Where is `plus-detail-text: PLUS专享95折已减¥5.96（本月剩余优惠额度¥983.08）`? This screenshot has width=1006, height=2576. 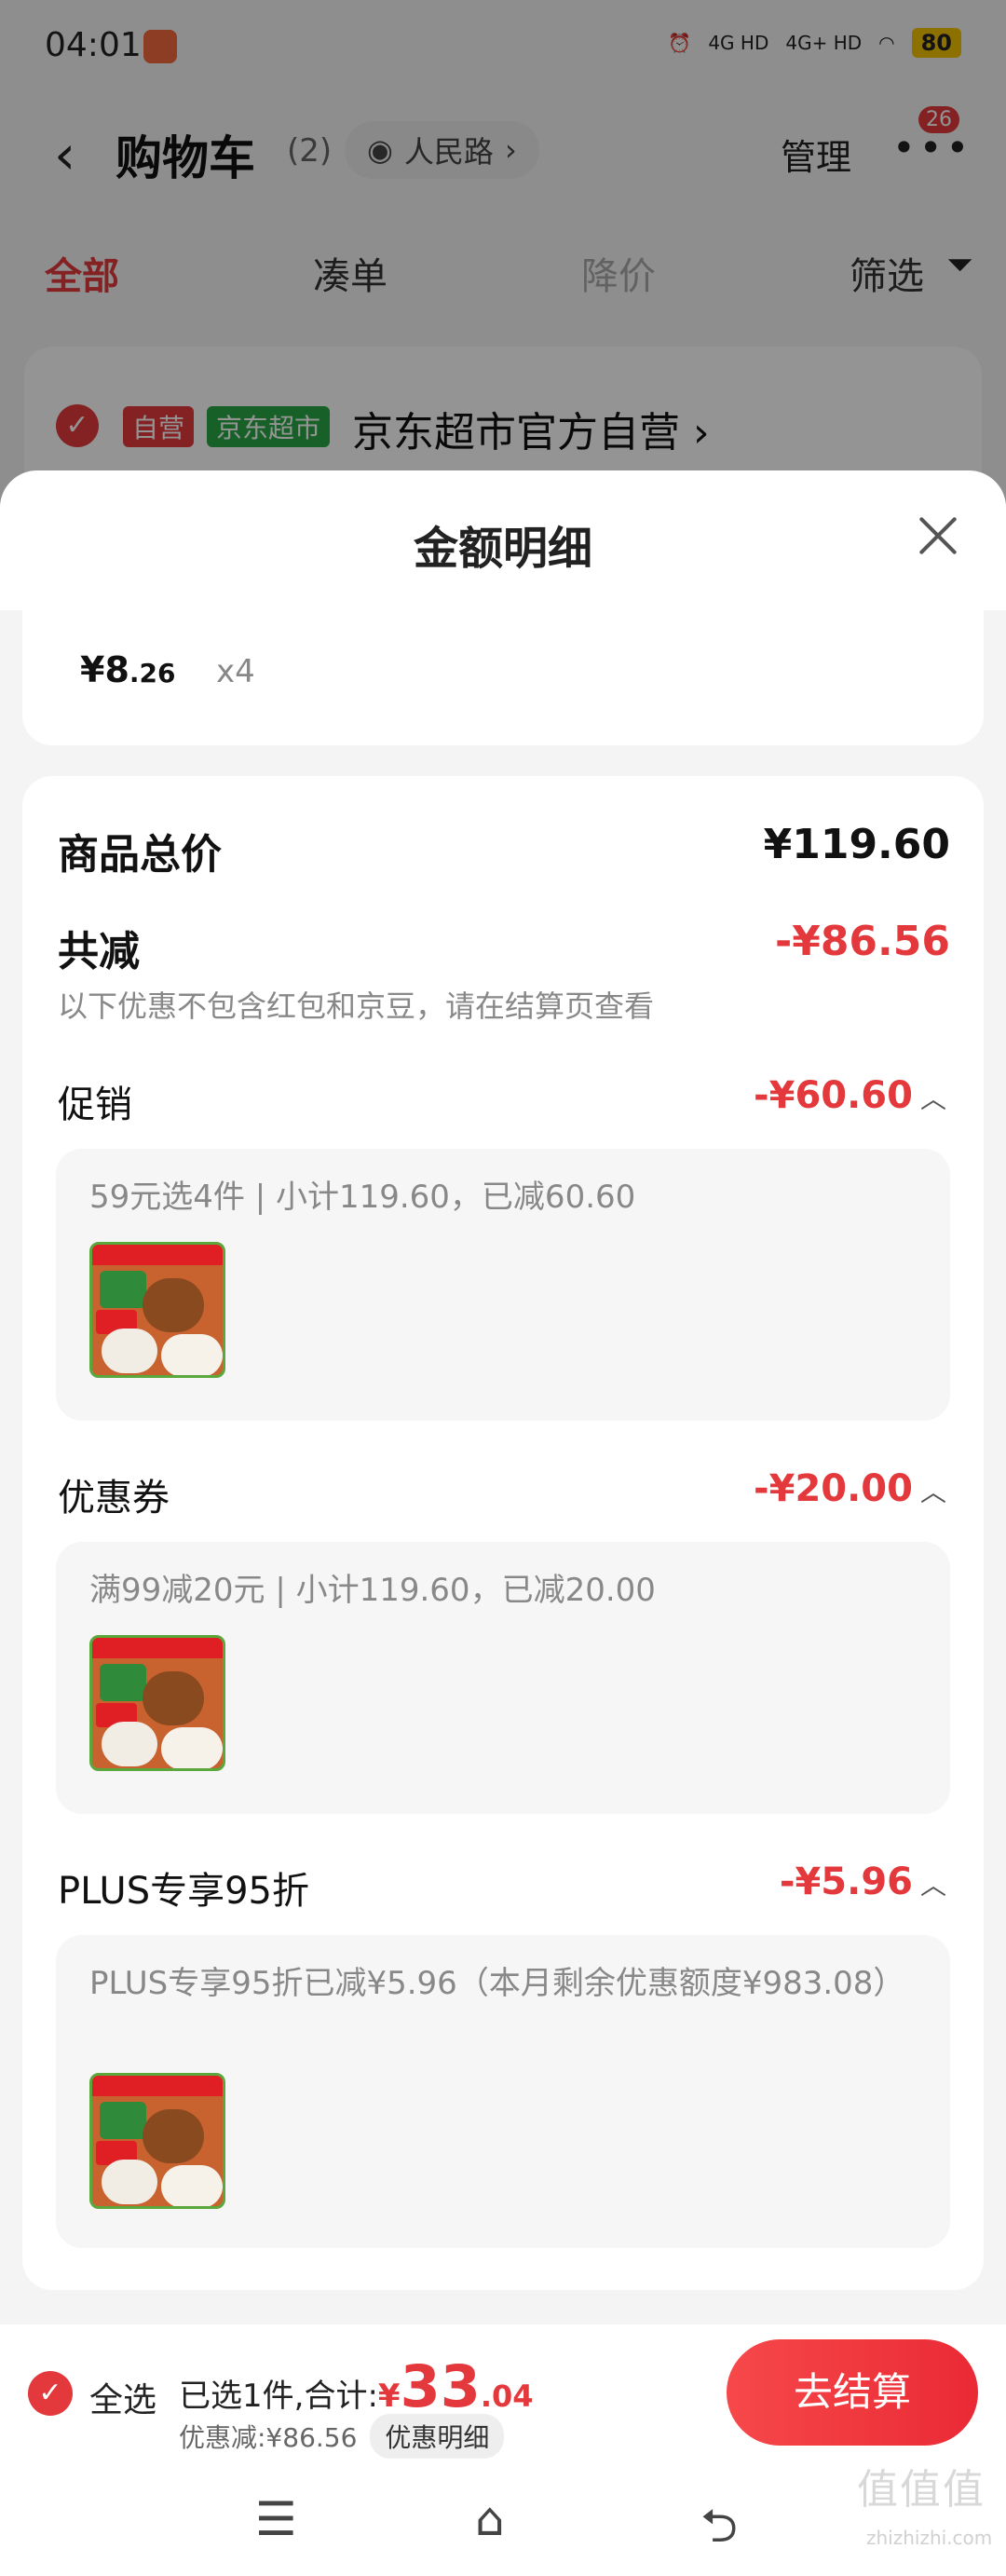 plus-detail-text: PLUS专享95折已减¥5.96（本月剩余优惠额度¥983.08） is located at coordinates (497, 1984).